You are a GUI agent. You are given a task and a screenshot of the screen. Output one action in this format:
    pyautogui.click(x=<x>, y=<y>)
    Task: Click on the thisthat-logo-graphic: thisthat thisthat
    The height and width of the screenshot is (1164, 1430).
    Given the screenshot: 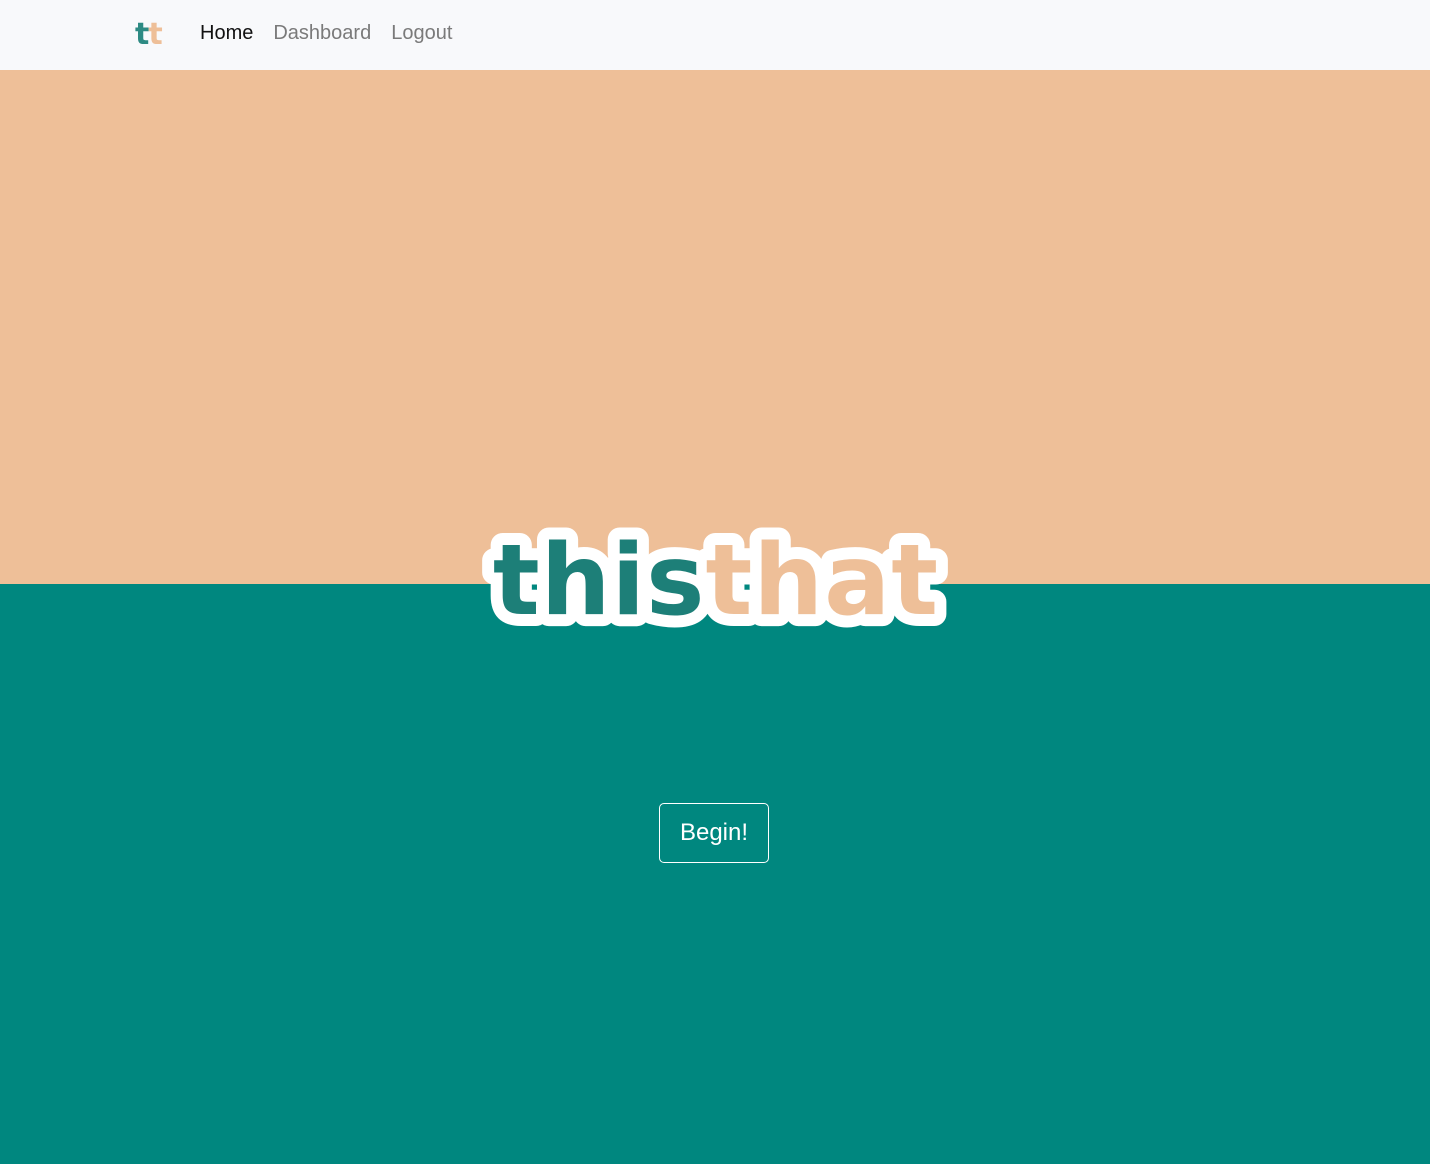 What is the action you would take?
    pyautogui.click(x=715, y=579)
    